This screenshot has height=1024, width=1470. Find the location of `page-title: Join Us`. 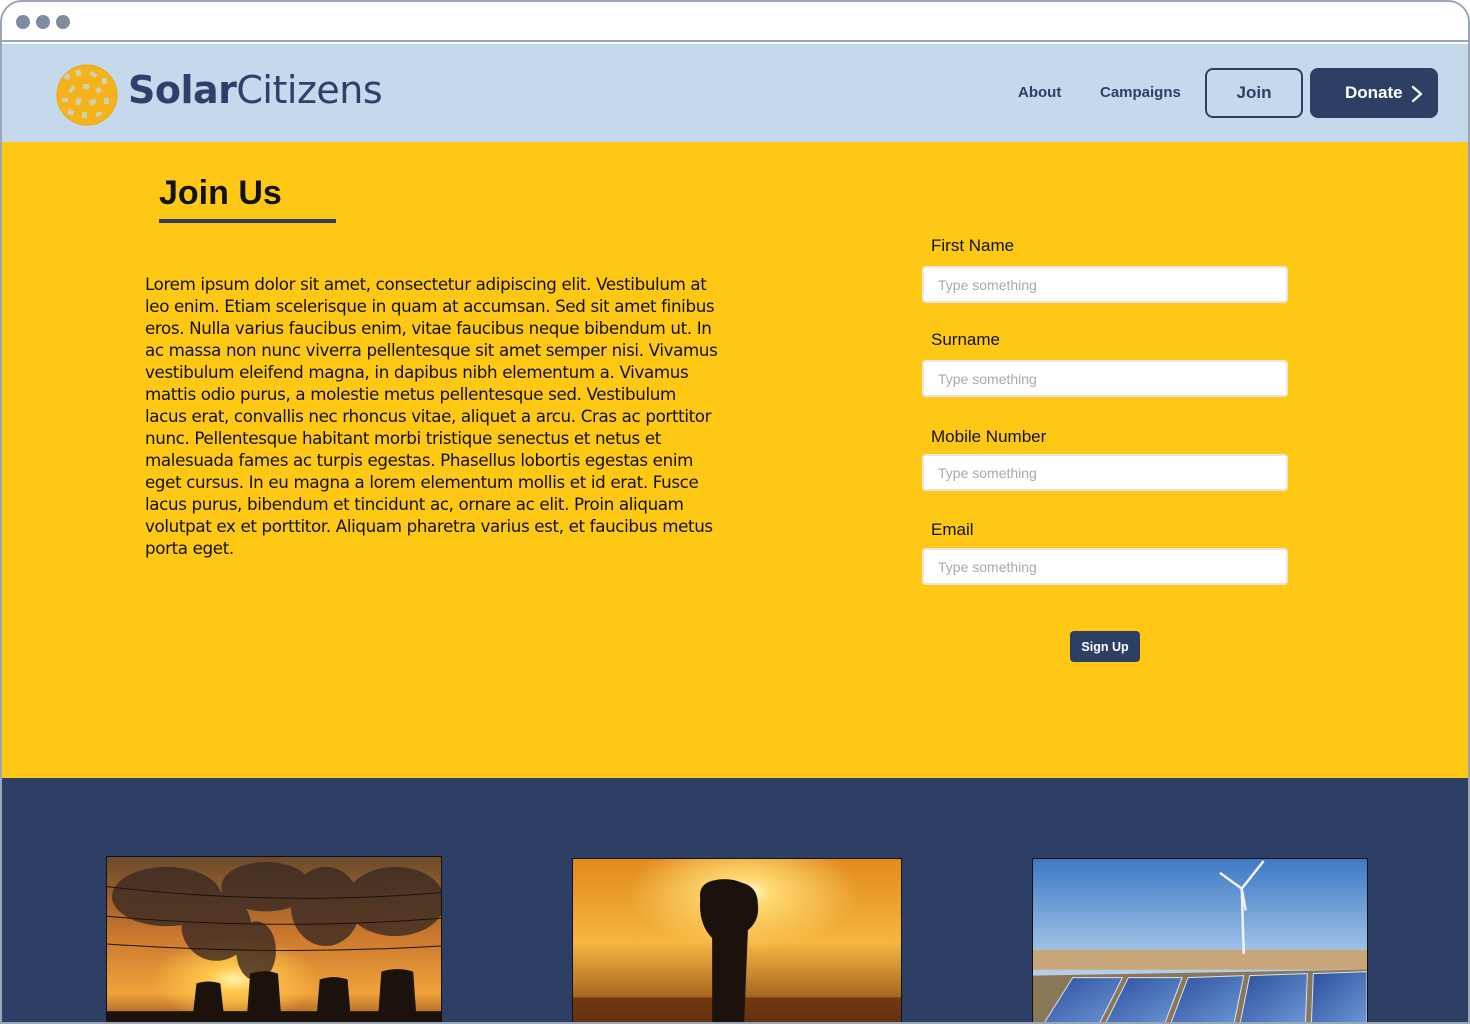

page-title: Join Us is located at coordinates (220, 193).